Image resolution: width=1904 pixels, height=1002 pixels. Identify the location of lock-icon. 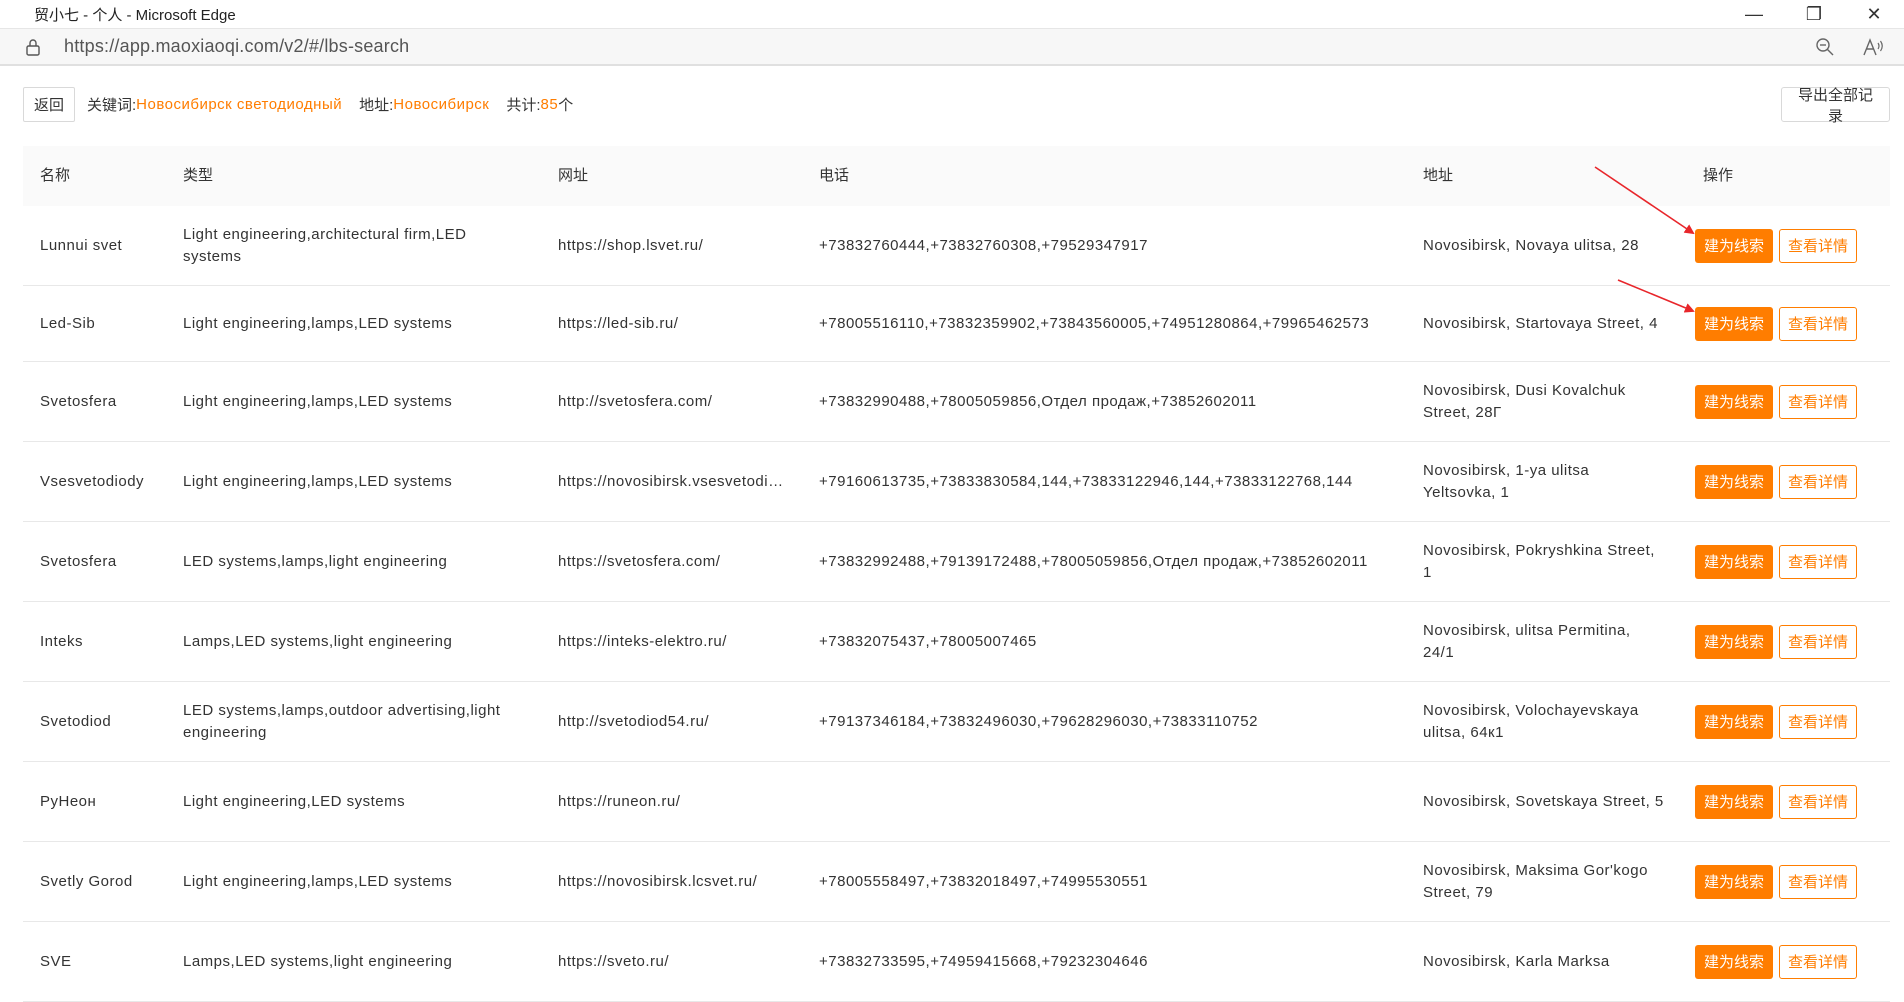
(33, 47).